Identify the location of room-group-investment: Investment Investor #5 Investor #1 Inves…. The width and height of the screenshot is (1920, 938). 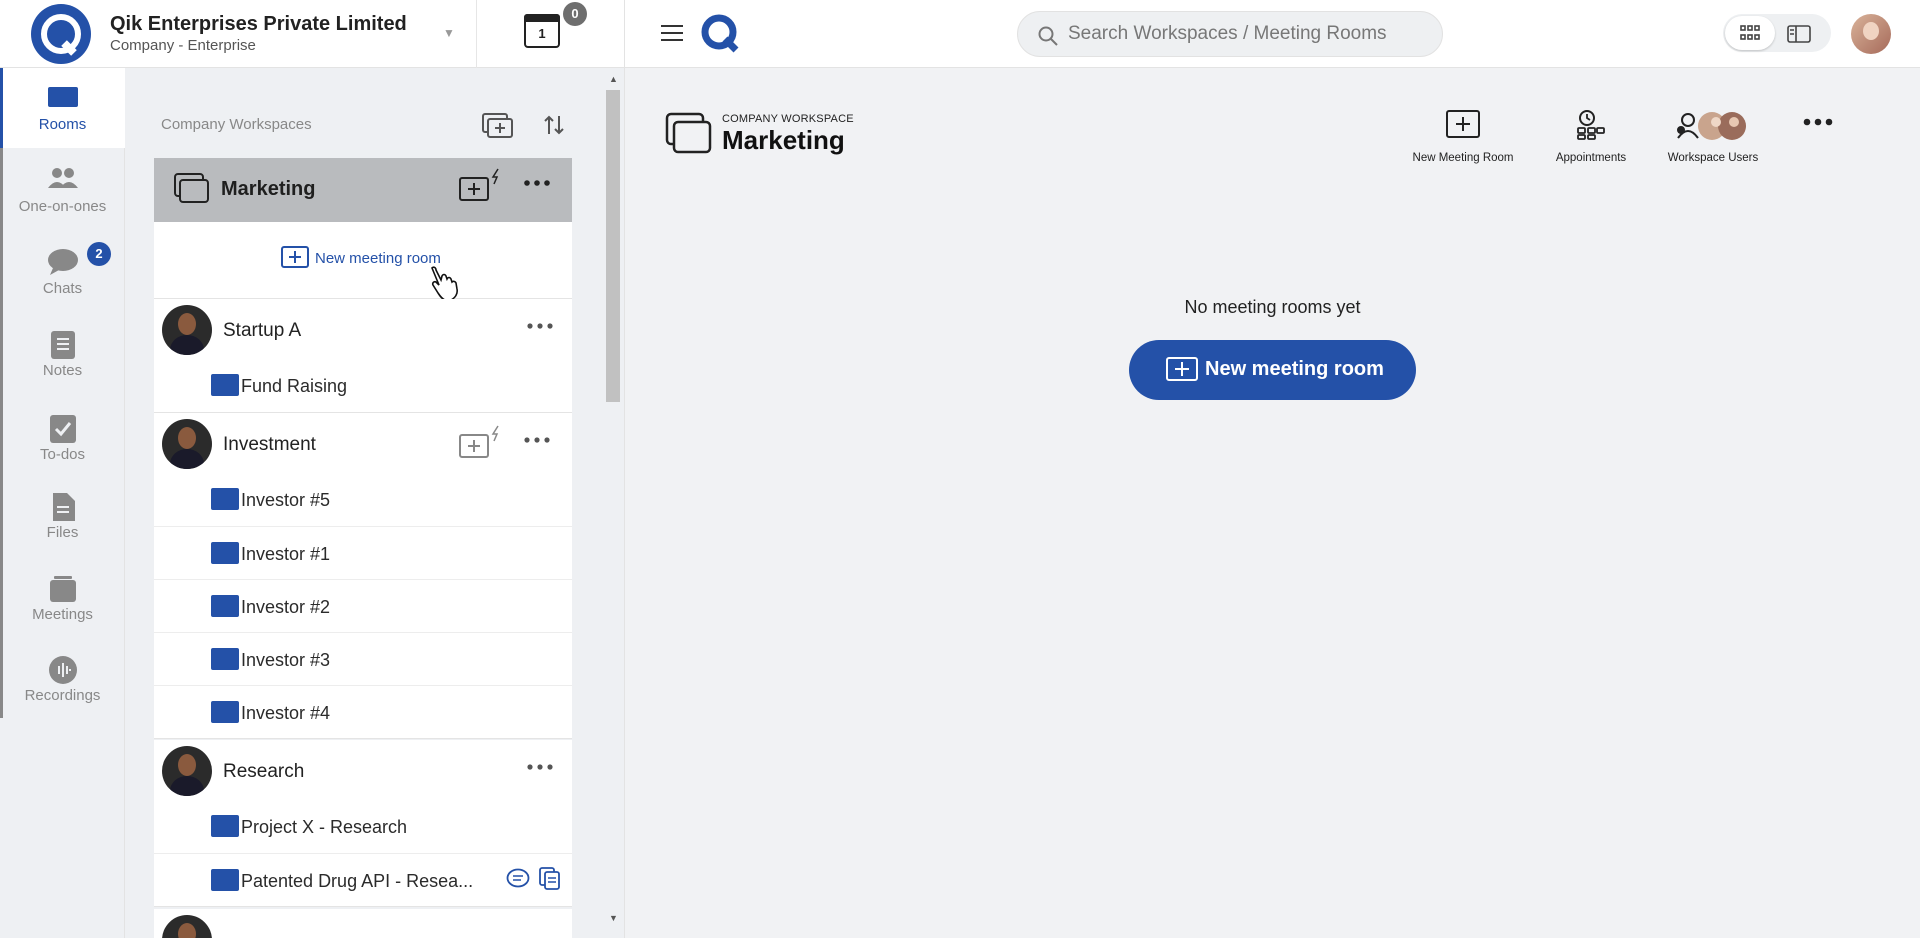
(363, 576).